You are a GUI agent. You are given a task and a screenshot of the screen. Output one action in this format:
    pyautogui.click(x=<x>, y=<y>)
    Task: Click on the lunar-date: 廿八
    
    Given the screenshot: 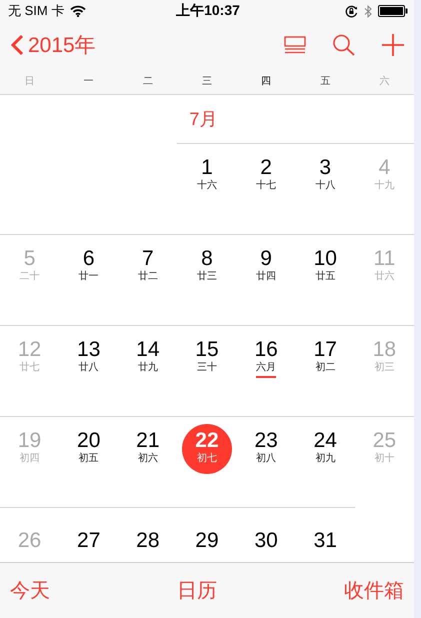 What is the action you would take?
    pyautogui.click(x=88, y=367)
    